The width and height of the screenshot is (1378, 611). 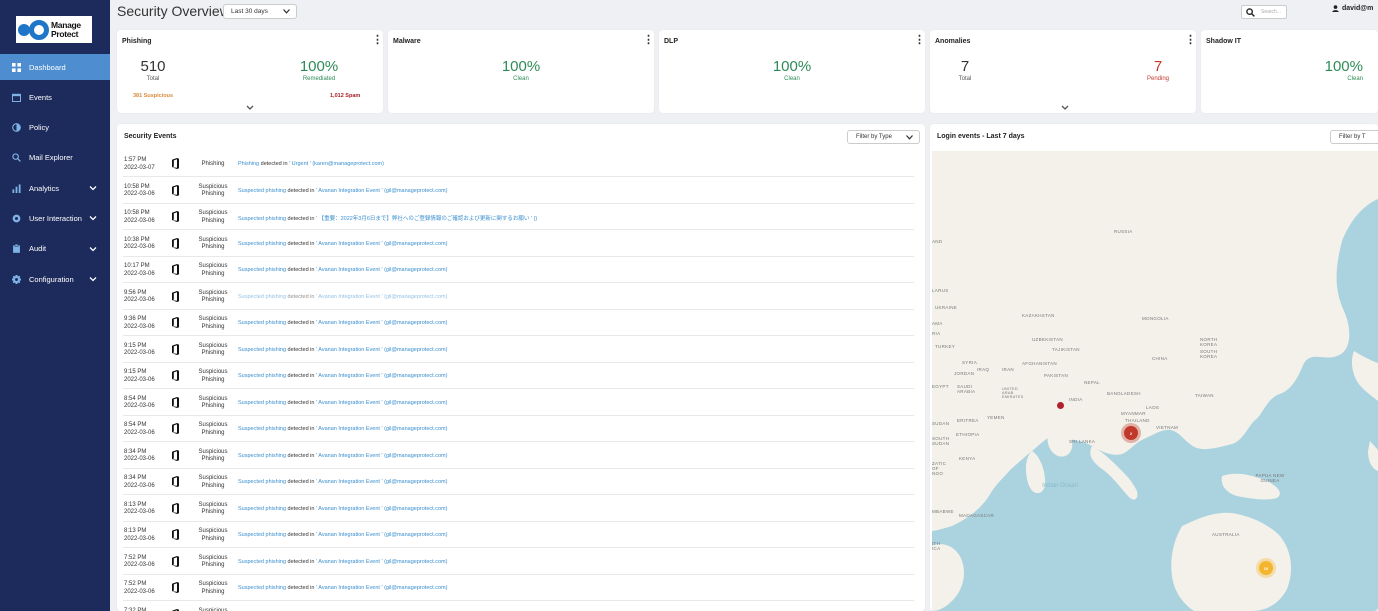 What do you see at coordinates (55, 218) in the screenshot?
I see `sidebar-item-user-interaction: User Interaction` at bounding box center [55, 218].